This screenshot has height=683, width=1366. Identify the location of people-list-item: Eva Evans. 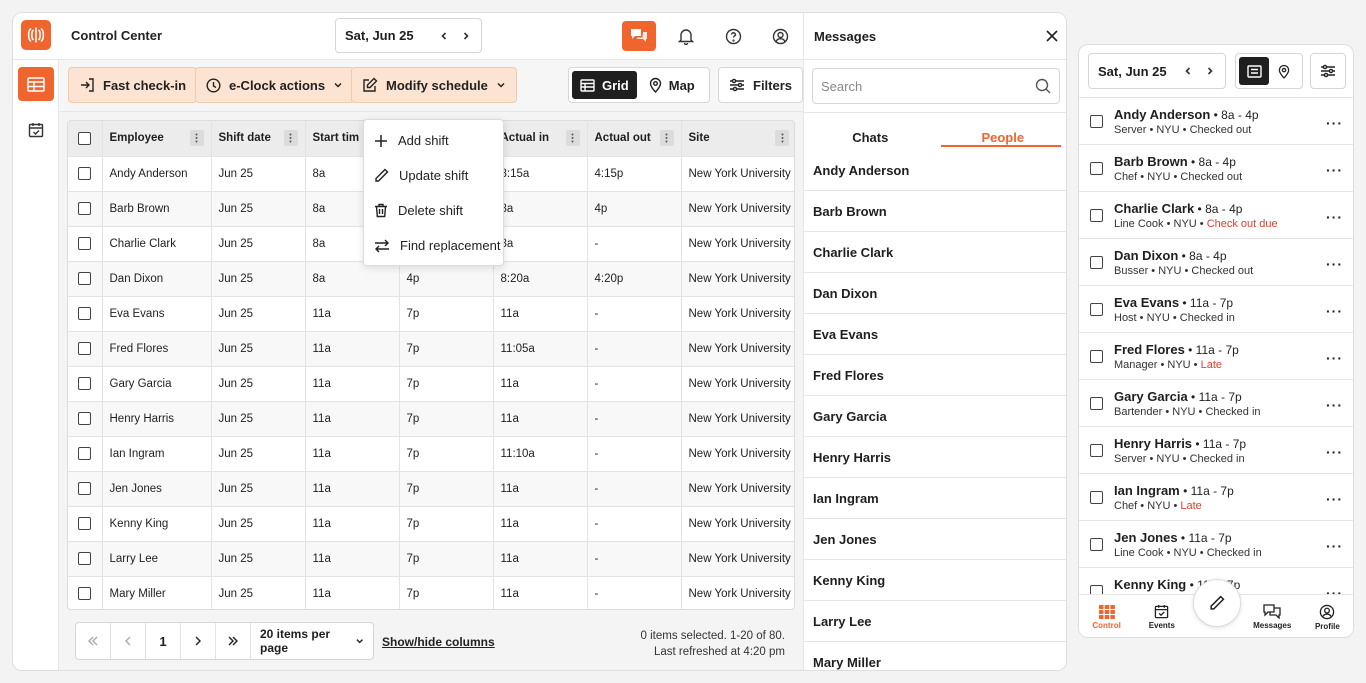
(935, 334).